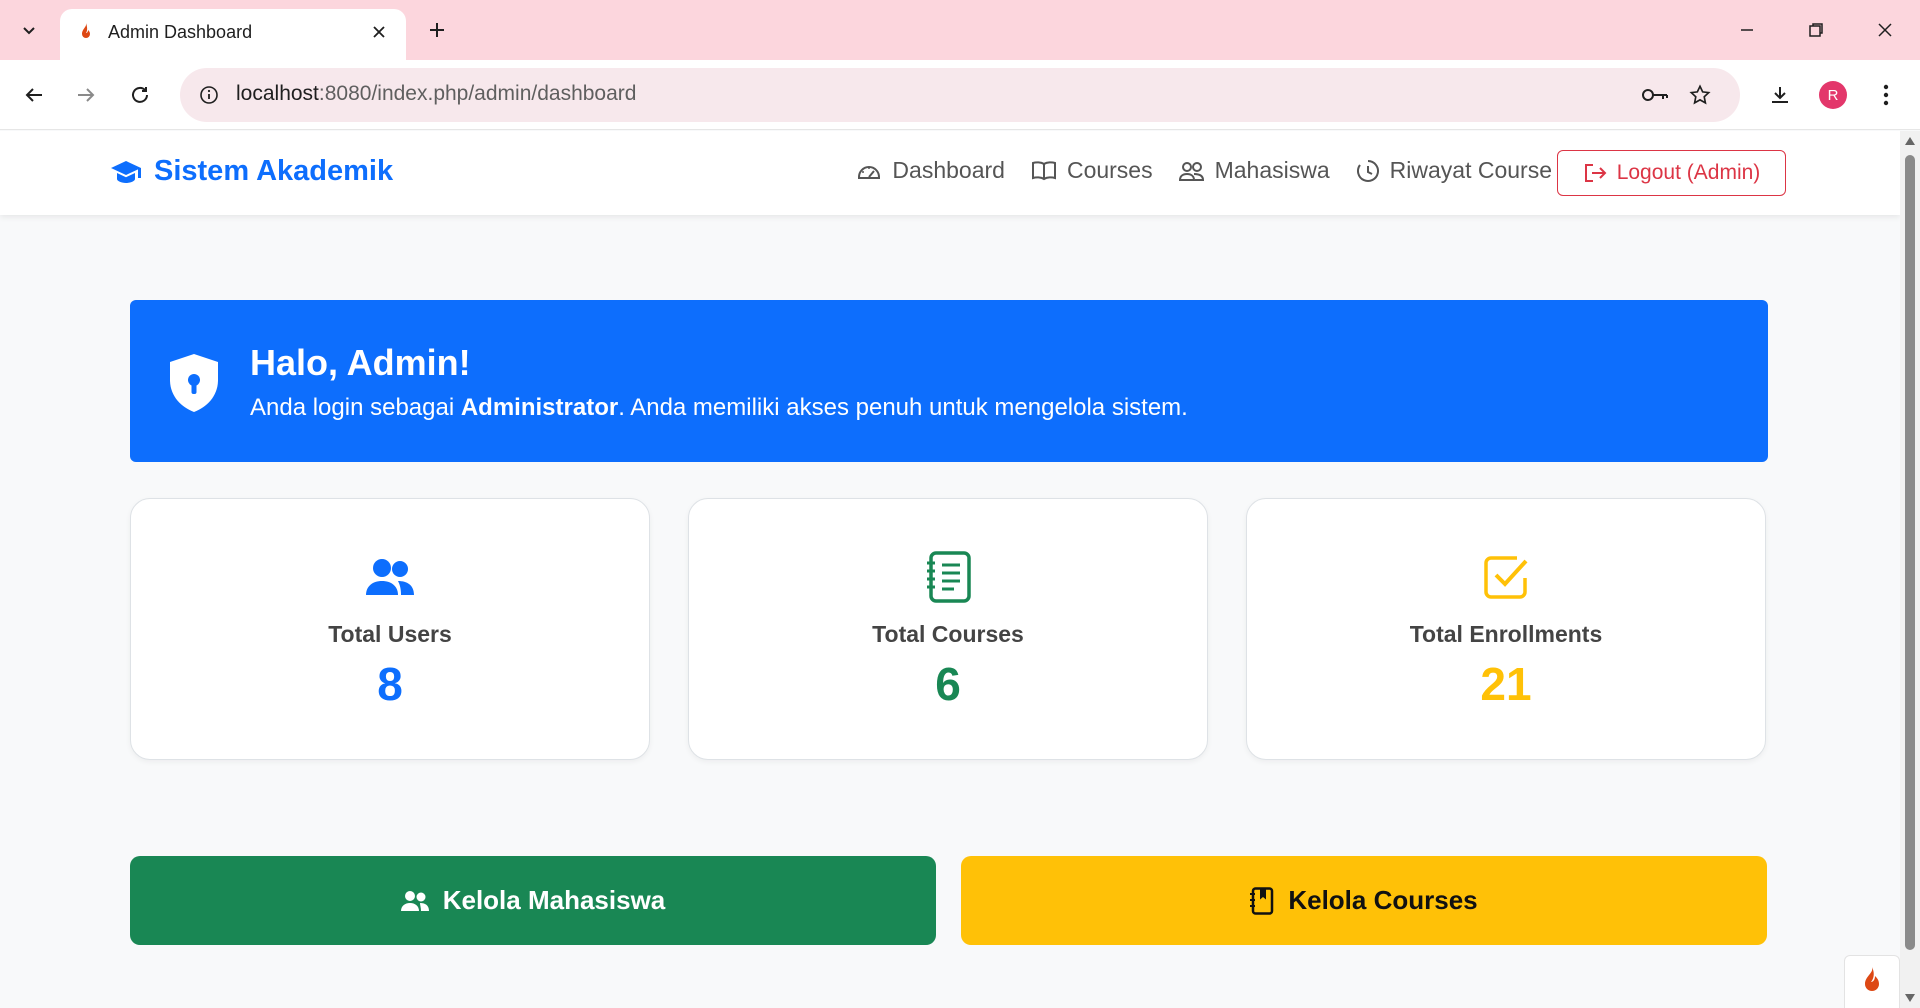 This screenshot has height=1008, width=1920. Describe the element at coordinates (948, 634) in the screenshot. I see `stat-label: Total Courses` at that location.